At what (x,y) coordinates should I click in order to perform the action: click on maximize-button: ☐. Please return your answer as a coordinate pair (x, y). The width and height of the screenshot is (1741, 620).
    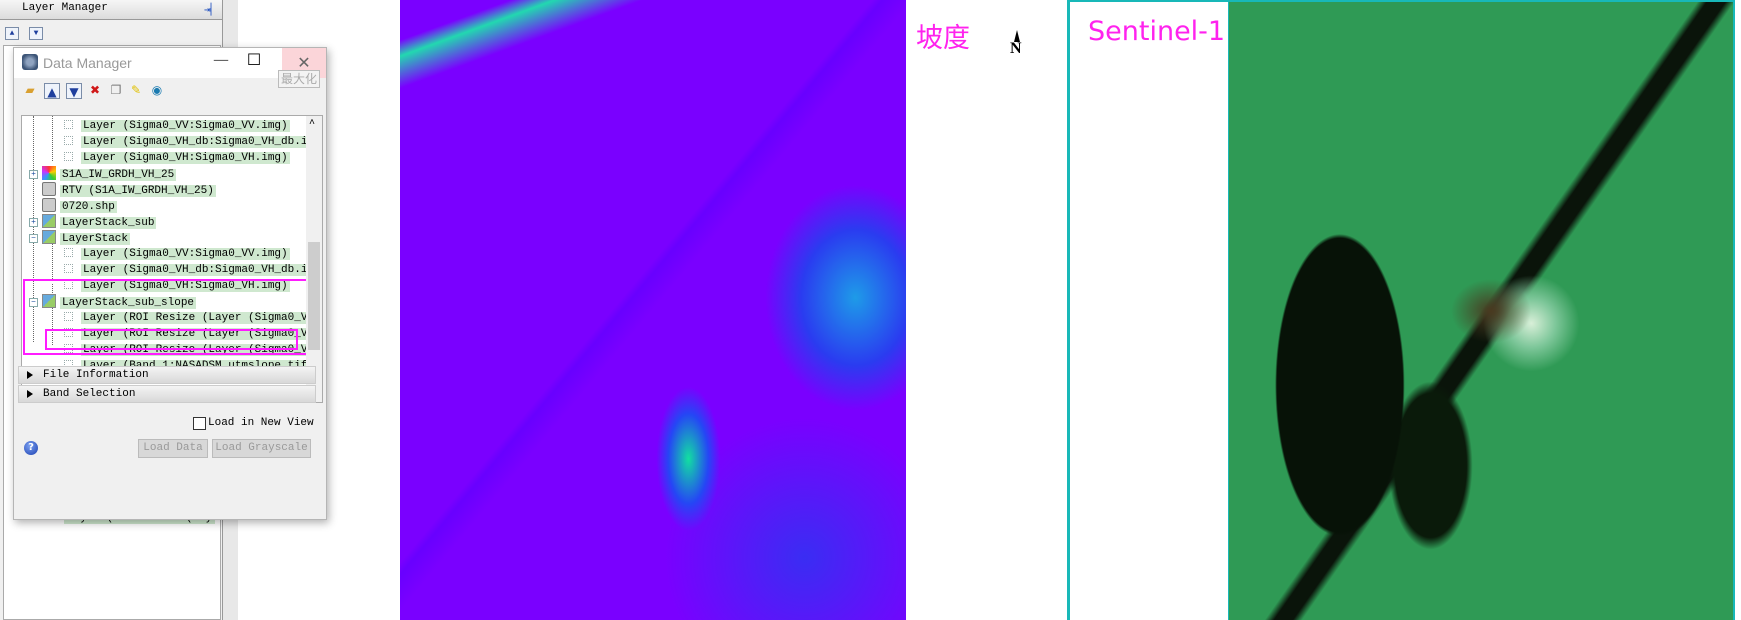
    Looking at the image, I should click on (254, 62).